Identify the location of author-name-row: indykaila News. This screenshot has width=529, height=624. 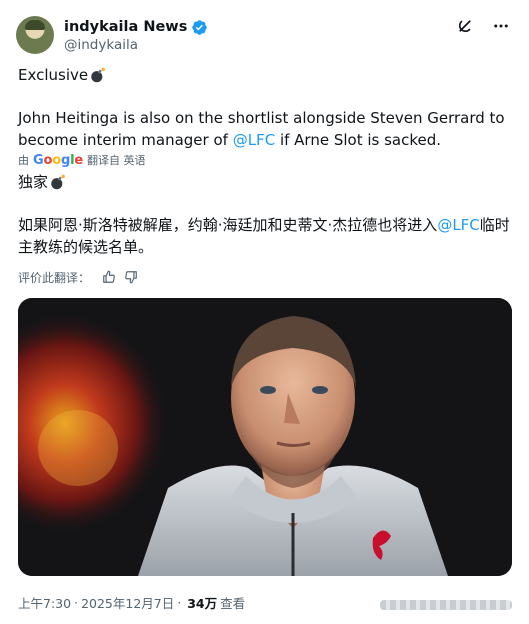
(136, 27).